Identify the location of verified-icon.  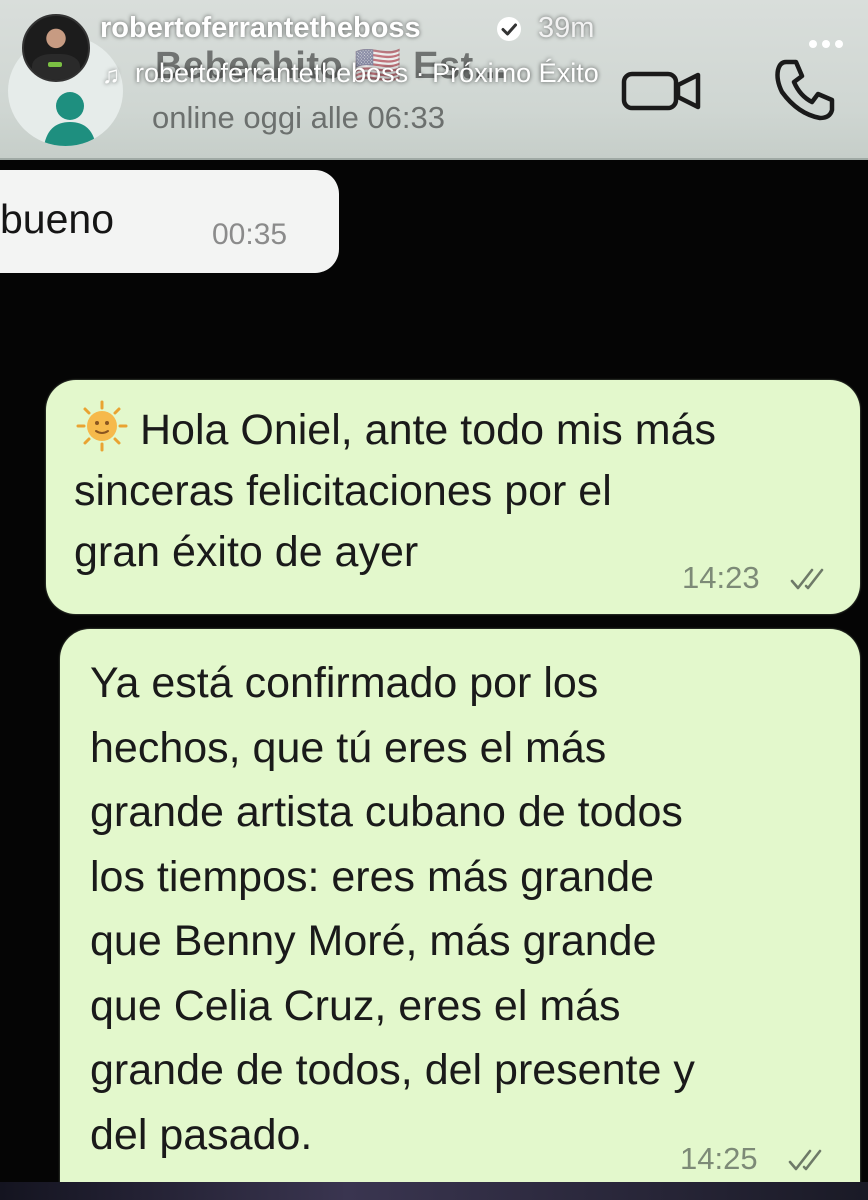
(509, 29).